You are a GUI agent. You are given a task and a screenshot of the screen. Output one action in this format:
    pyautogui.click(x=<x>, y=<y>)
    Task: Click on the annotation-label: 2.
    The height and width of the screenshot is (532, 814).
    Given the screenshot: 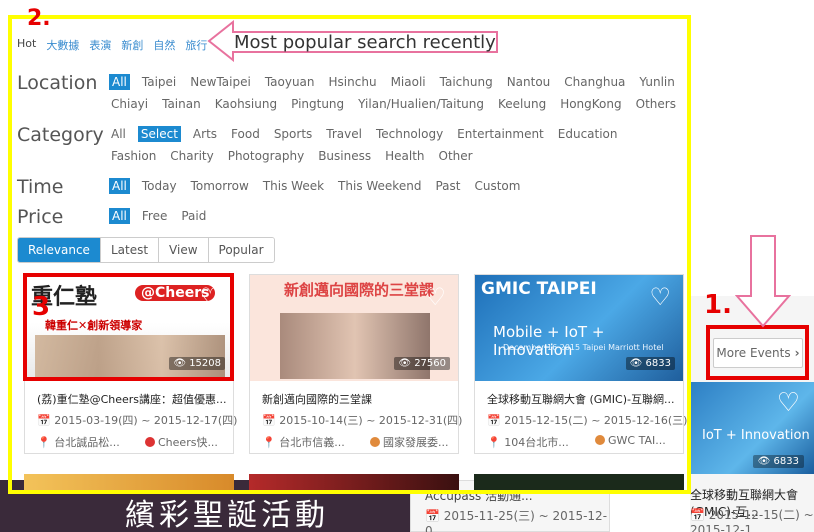 What is the action you would take?
    pyautogui.click(x=39, y=18)
    